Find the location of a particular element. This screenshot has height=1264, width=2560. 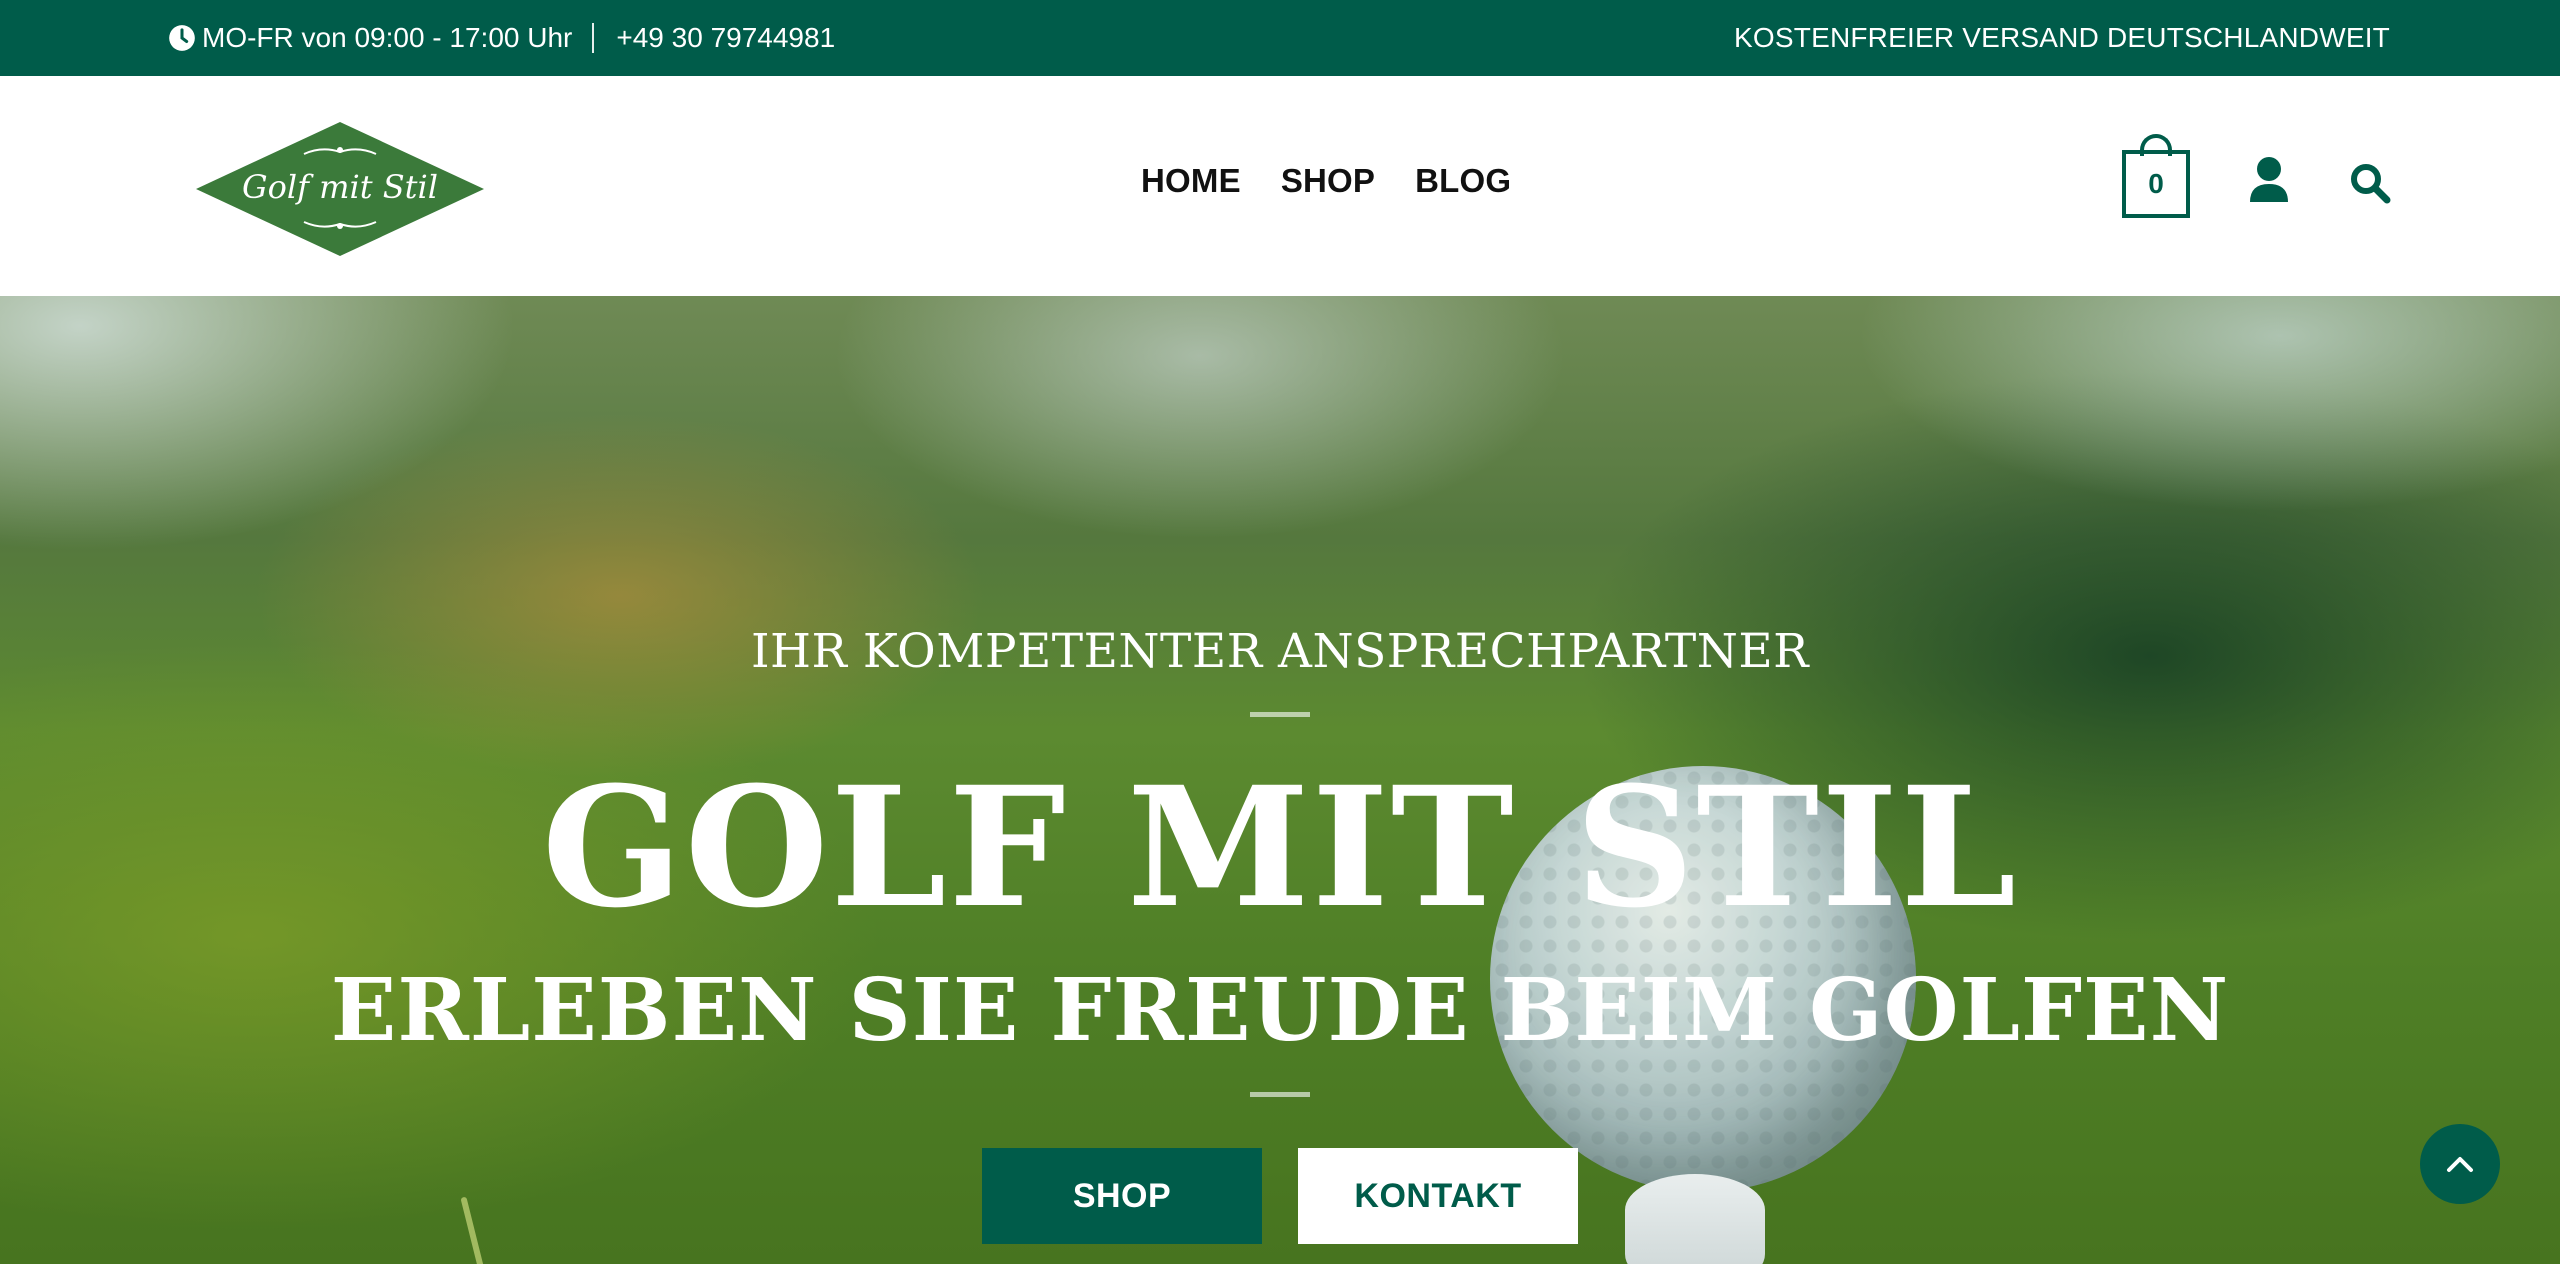

hero-subtitle: ERLEBEN SIE FREUDE BEIM GOLFEN is located at coordinates (1280, 1010).